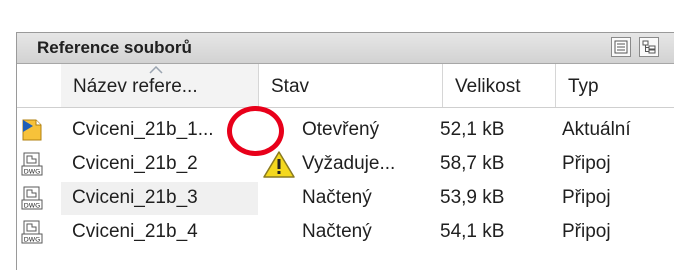 This screenshot has height=270, width=674. I want to click on column-header-type: Typ, so click(615, 85).